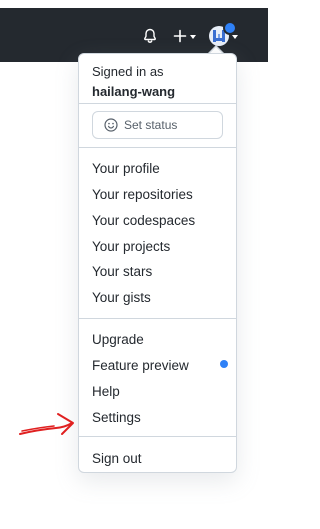 Image resolution: width=320 pixels, height=529 pixels. What do you see at coordinates (151, 125) in the screenshot?
I see `set-status-label: Set status` at bounding box center [151, 125].